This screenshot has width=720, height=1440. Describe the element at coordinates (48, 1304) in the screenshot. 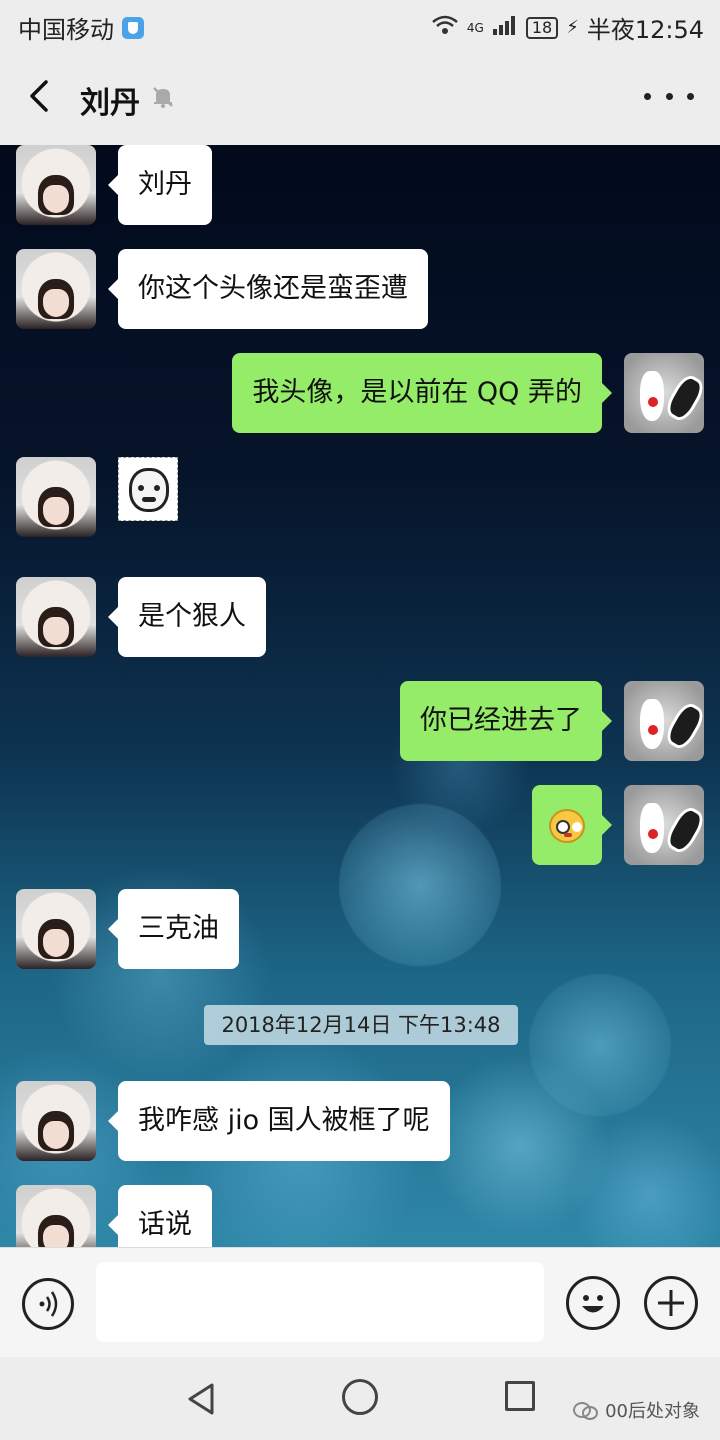

I see `voice-icon` at that location.